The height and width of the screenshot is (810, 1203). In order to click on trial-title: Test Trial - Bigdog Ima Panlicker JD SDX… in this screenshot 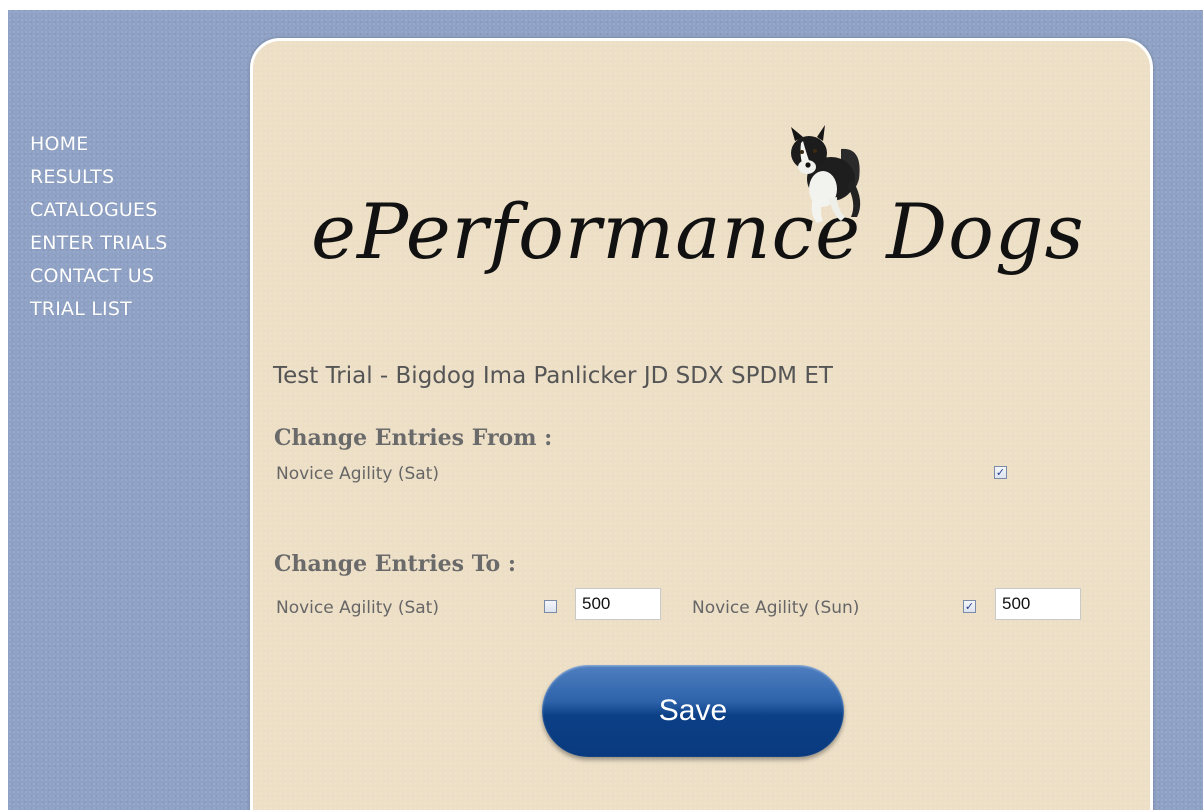, I will do `click(553, 376)`.